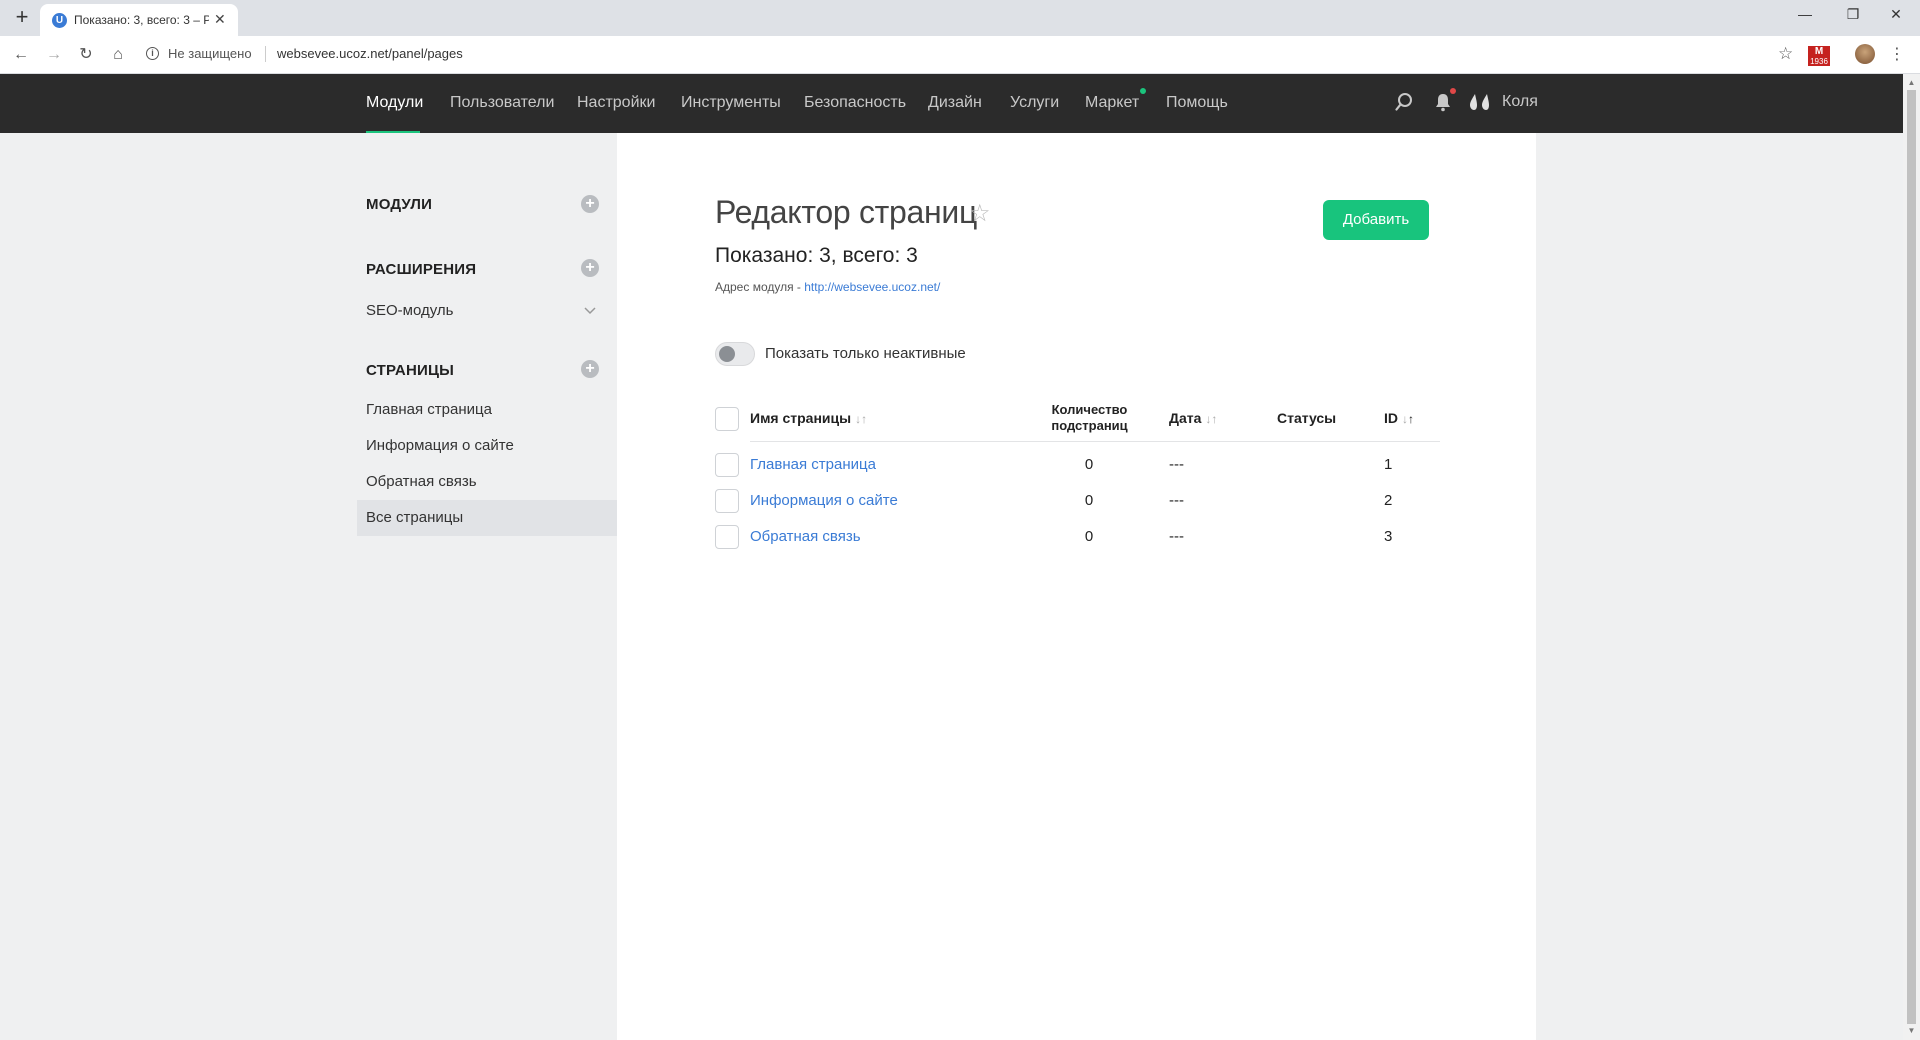 The width and height of the screenshot is (1920, 1040). What do you see at coordinates (1785, 54) in the screenshot?
I see `bookmark-star-icon: ☆` at bounding box center [1785, 54].